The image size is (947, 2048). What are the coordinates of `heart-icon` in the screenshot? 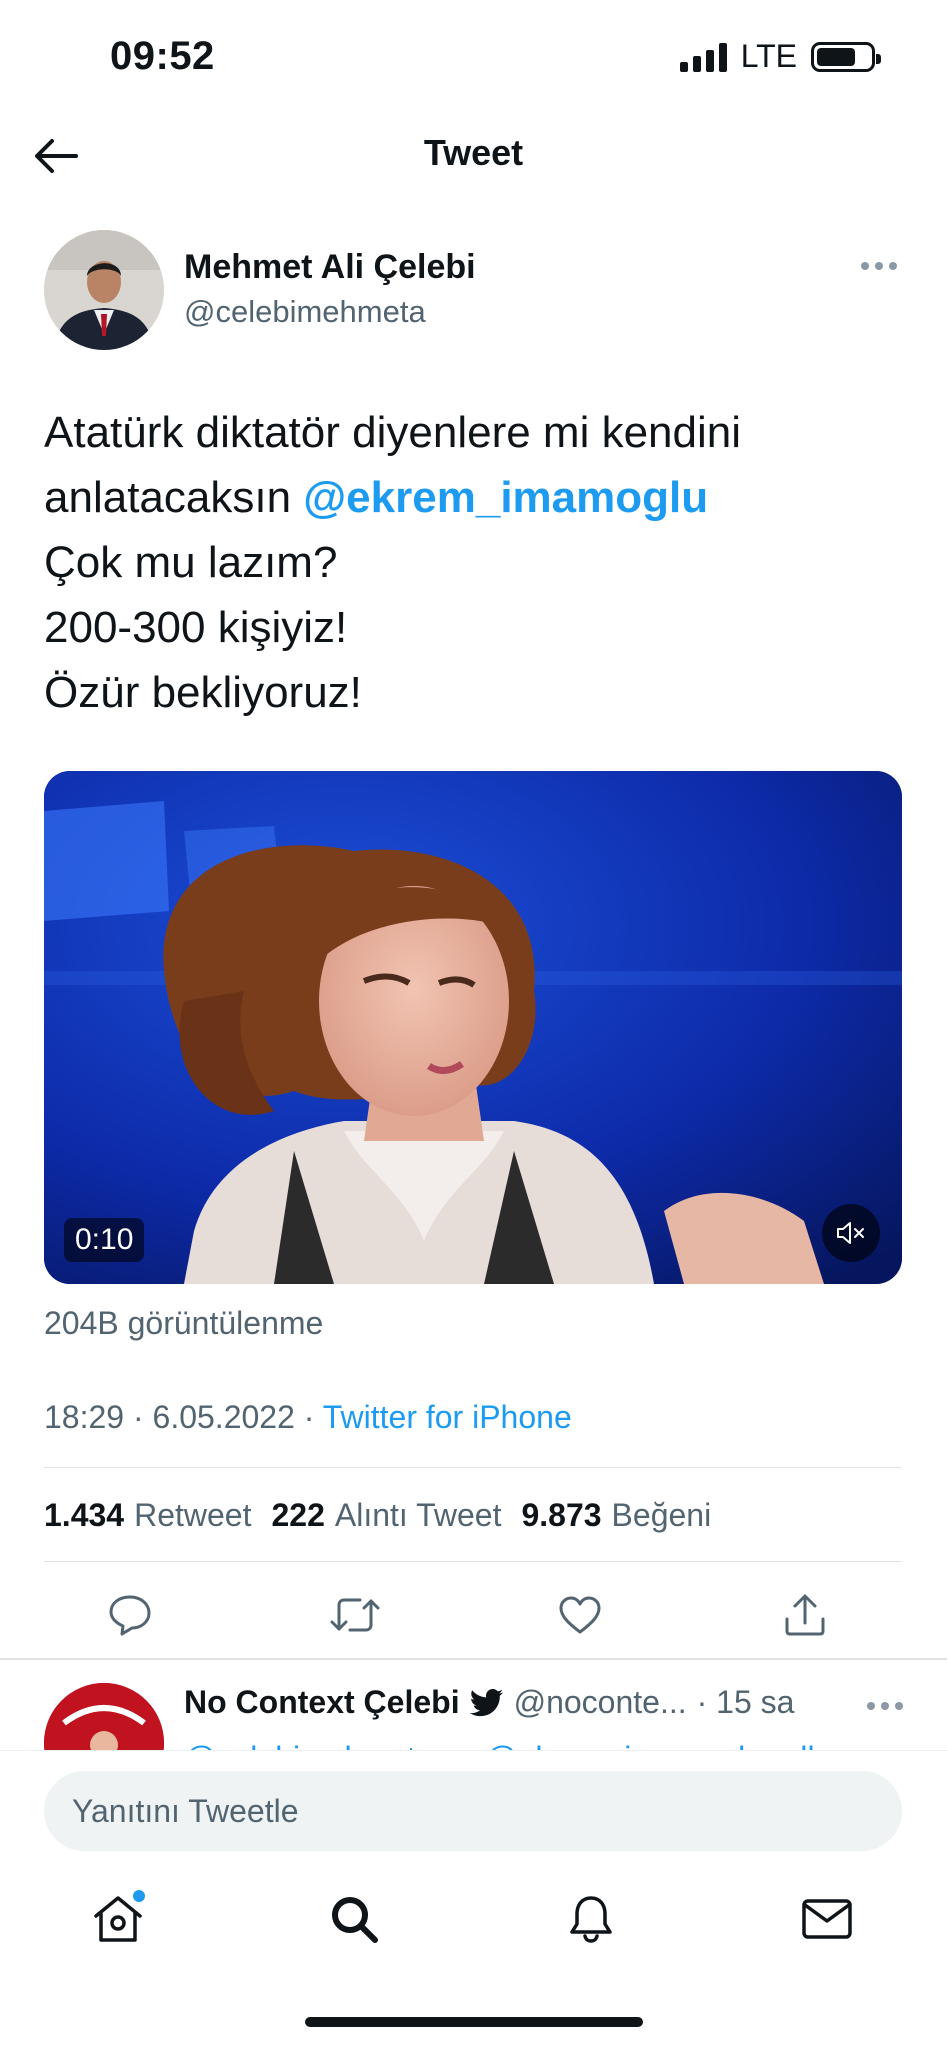 It's located at (580, 1615).